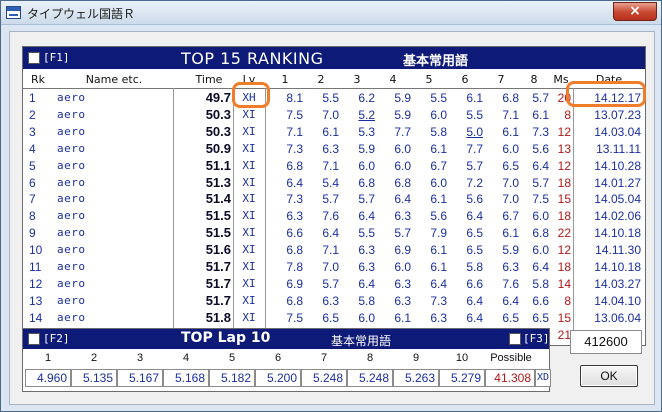  I want to click on rank-cell: 12, so click(36, 283).